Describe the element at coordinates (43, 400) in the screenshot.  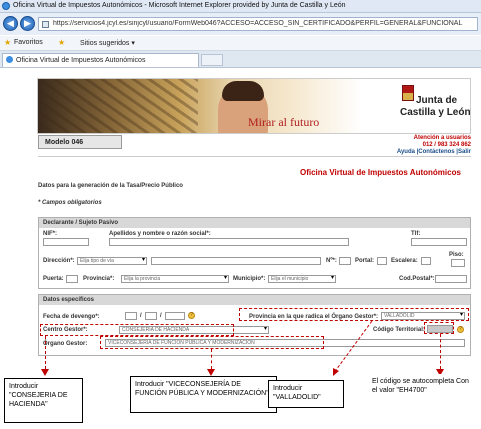
I see `callout-consejeria: Introducir "CONSEJERIA DE HACIENDA"` at that location.